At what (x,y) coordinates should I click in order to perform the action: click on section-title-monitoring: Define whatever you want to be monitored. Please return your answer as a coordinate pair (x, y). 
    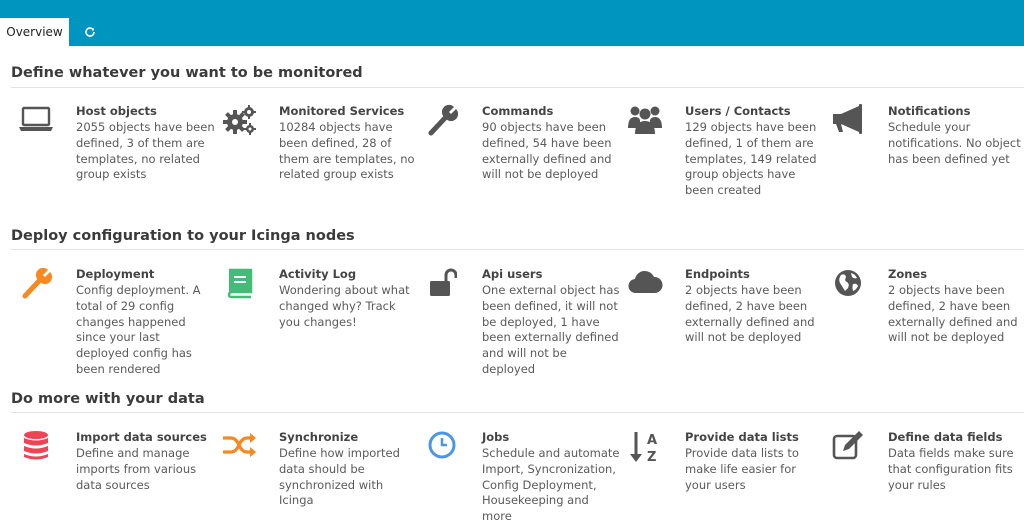
    Looking at the image, I should click on (187, 73).